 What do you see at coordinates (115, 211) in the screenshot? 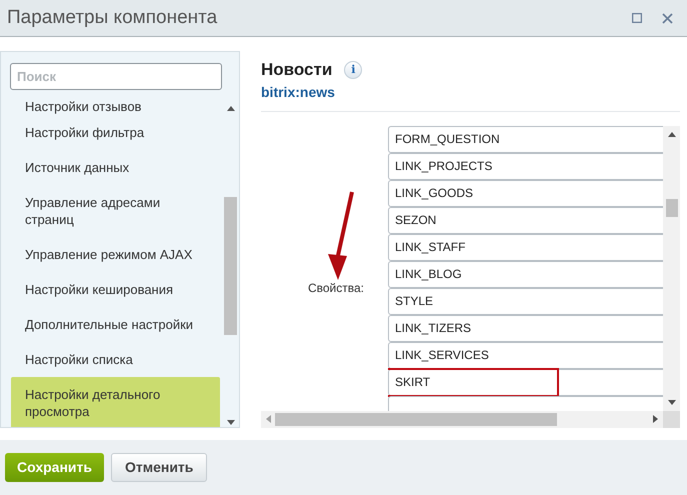
I see `sidebar-item: Управление адресами страниц` at bounding box center [115, 211].